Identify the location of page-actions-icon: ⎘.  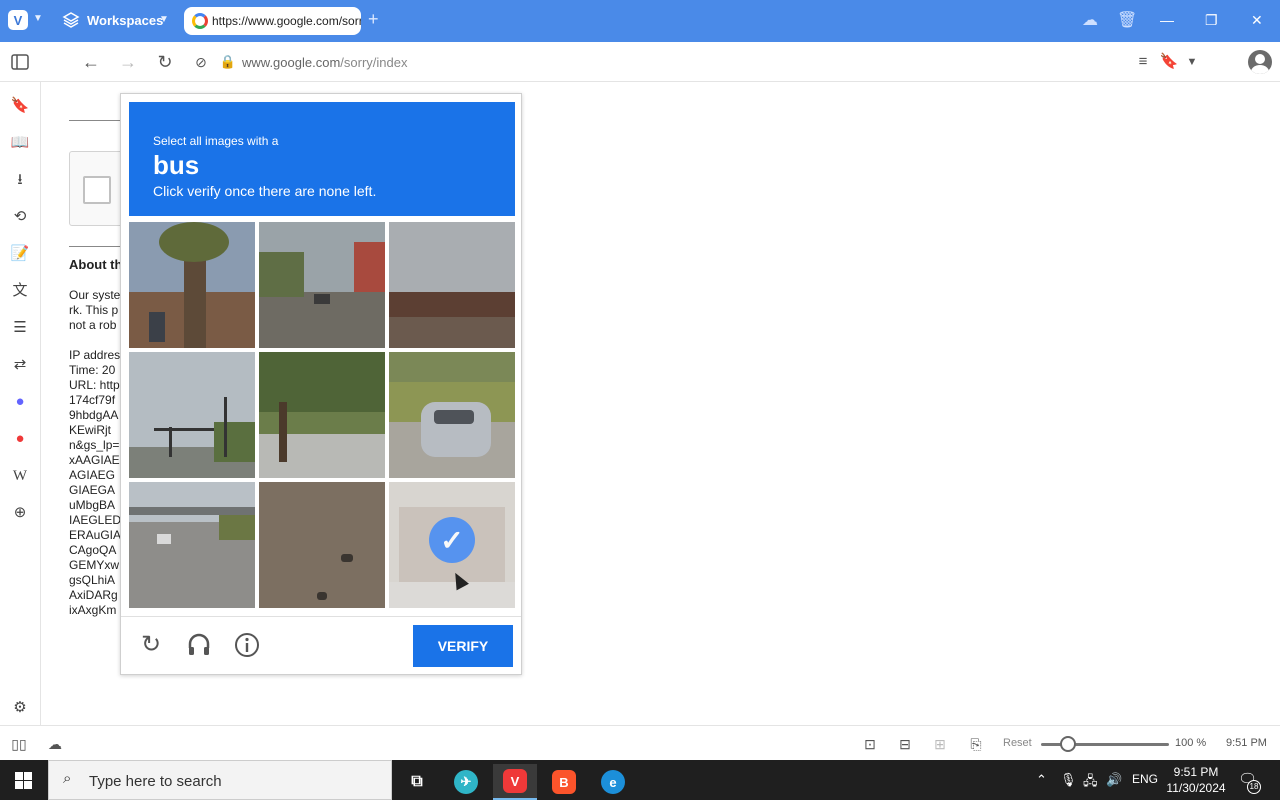
(976, 744).